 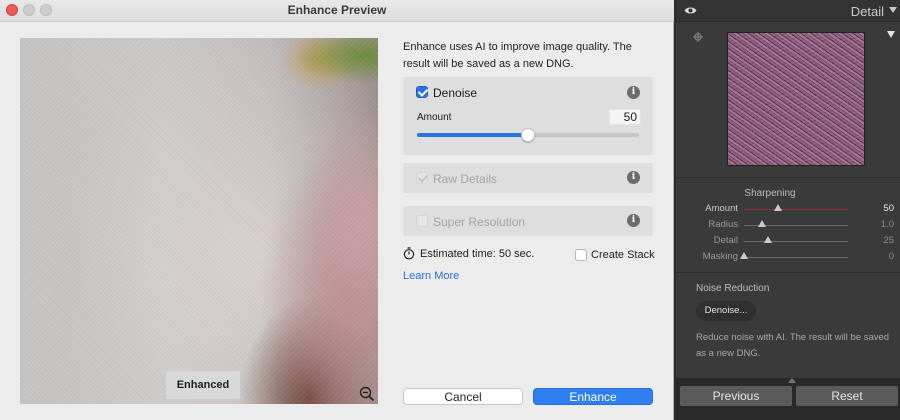 What do you see at coordinates (893, 10) in the screenshot?
I see `panel-collapse-icon` at bounding box center [893, 10].